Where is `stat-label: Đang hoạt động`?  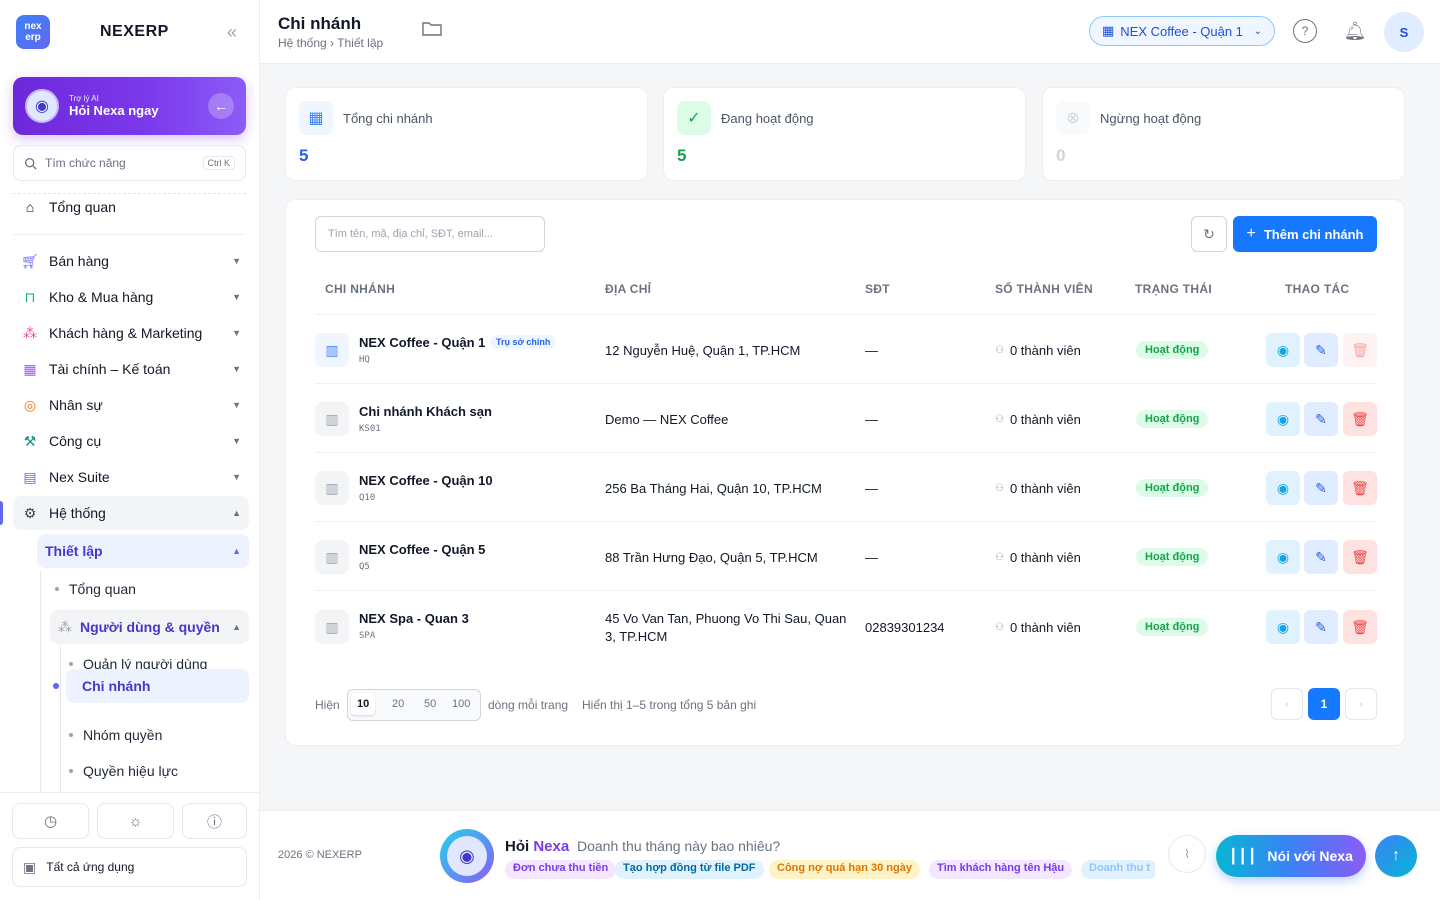
stat-label: Đang hoạt động is located at coordinates (767, 118).